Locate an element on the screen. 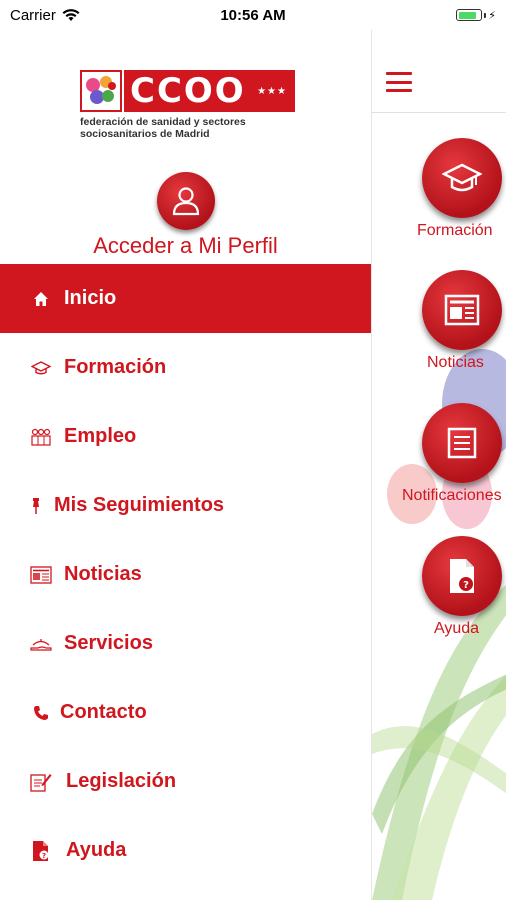  menu-item-contacto: Contacto is located at coordinates (185, 712).